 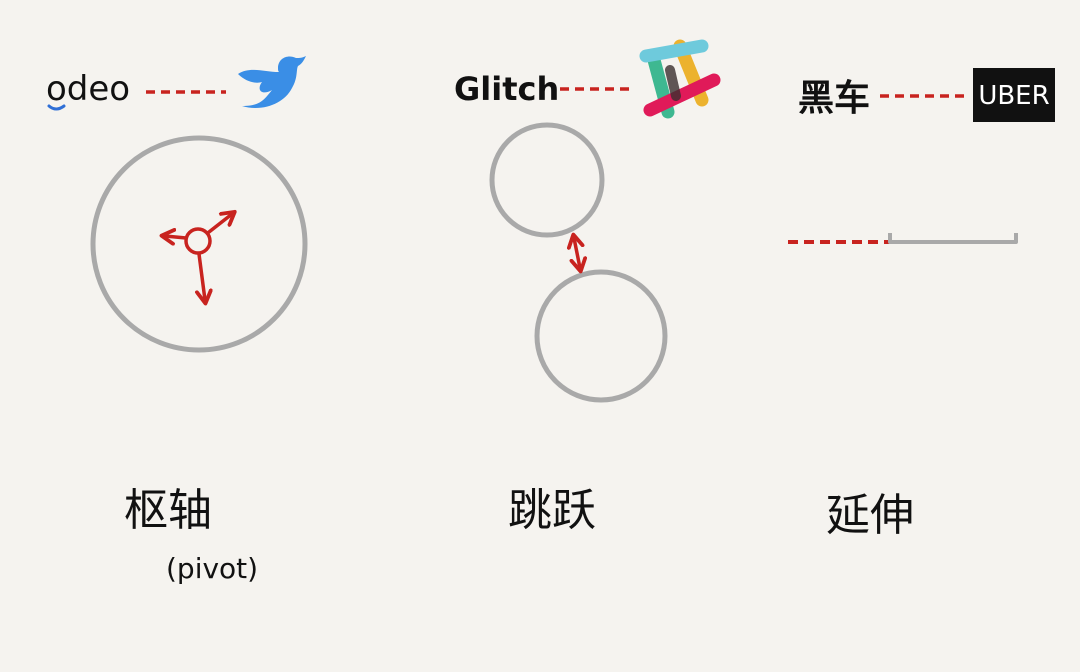 I want to click on extend-caption: 延伸, so click(x=870, y=515).